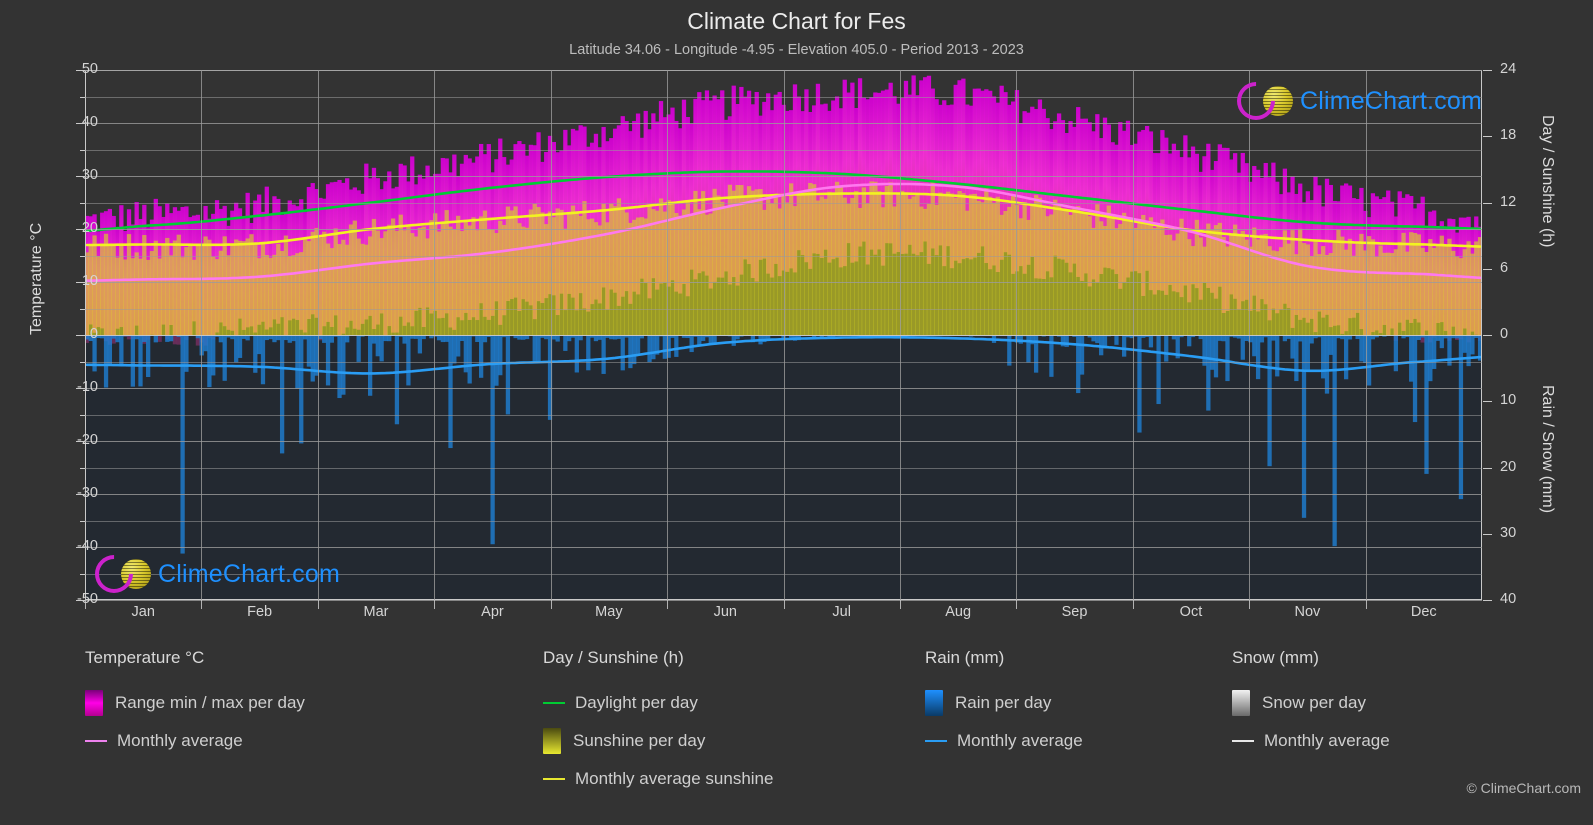  I want to click on right-top-axis-tick: 12, so click(1508, 201).